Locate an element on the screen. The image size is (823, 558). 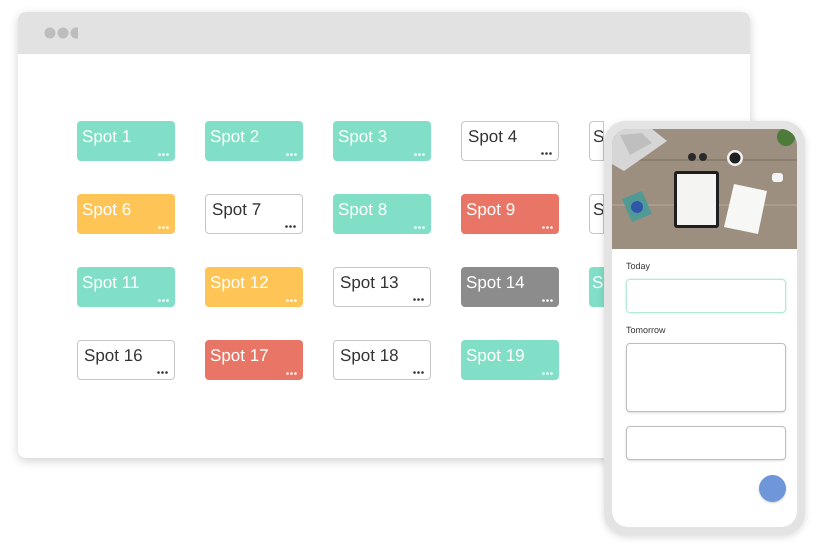
spot-card: Spot 9 is located at coordinates (510, 214).